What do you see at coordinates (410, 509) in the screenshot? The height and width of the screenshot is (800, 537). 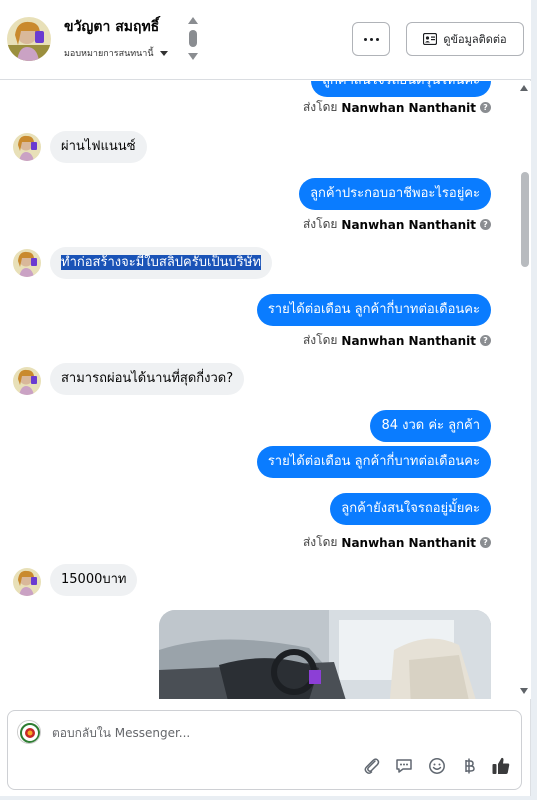 I see `message-bubble-outgoing: ลูกค้ายังสนใจรถอยู่มั้ยคะ` at bounding box center [410, 509].